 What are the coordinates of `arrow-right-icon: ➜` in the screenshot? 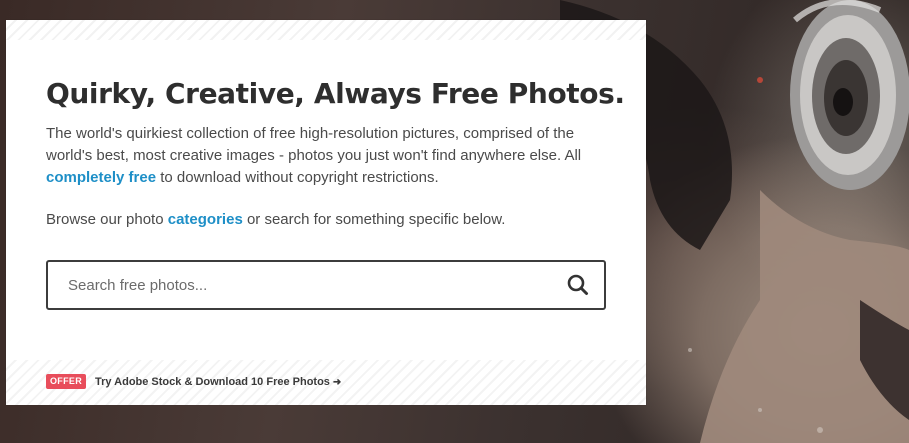 It's located at (337, 382).